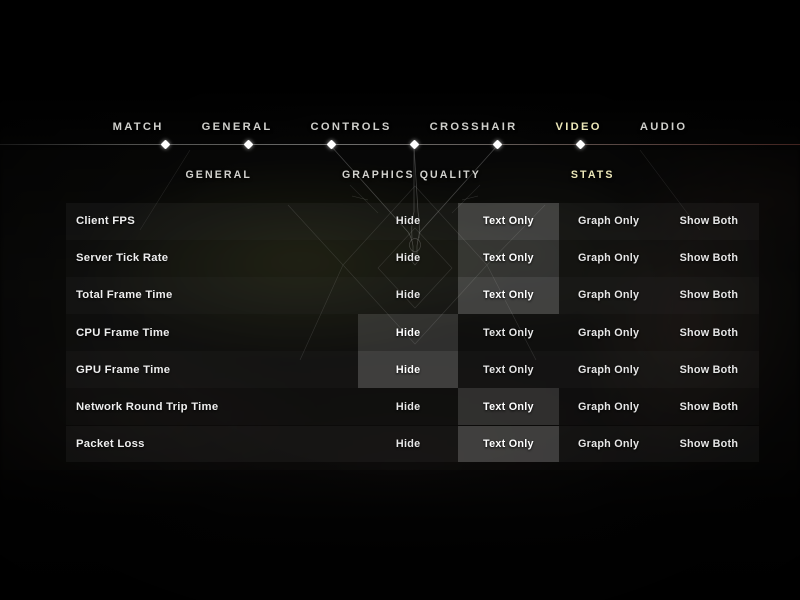 The image size is (800, 600). What do you see at coordinates (411, 175) in the screenshot?
I see `subnav-item-graphics-quality: GRAPHICS QUALITY` at bounding box center [411, 175].